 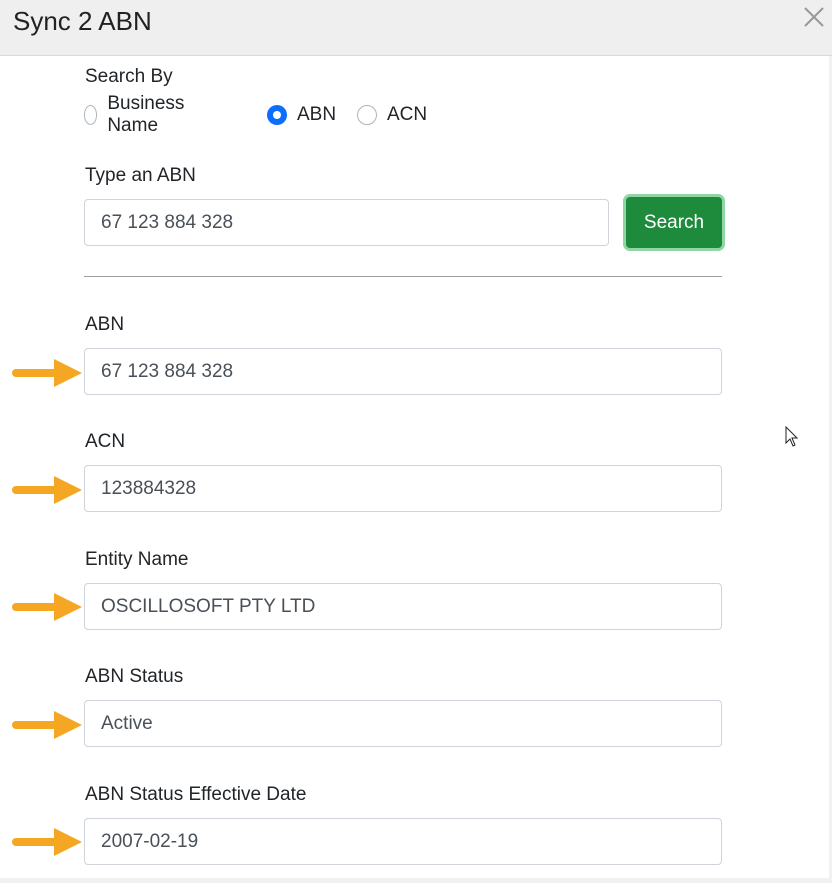 What do you see at coordinates (403, 606) in the screenshot?
I see `entity-name-field: OSCILLOSOFT PTY LTD` at bounding box center [403, 606].